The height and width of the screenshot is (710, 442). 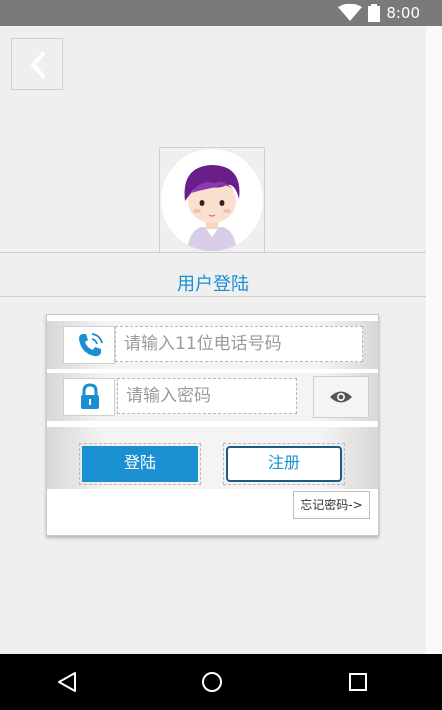 I want to click on password-input: 请输入密码, so click(x=207, y=396).